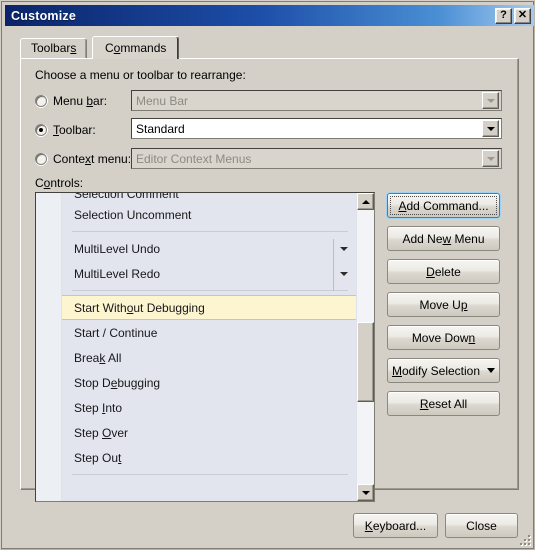  I want to click on reset-all-button: Reset All, so click(443, 403).